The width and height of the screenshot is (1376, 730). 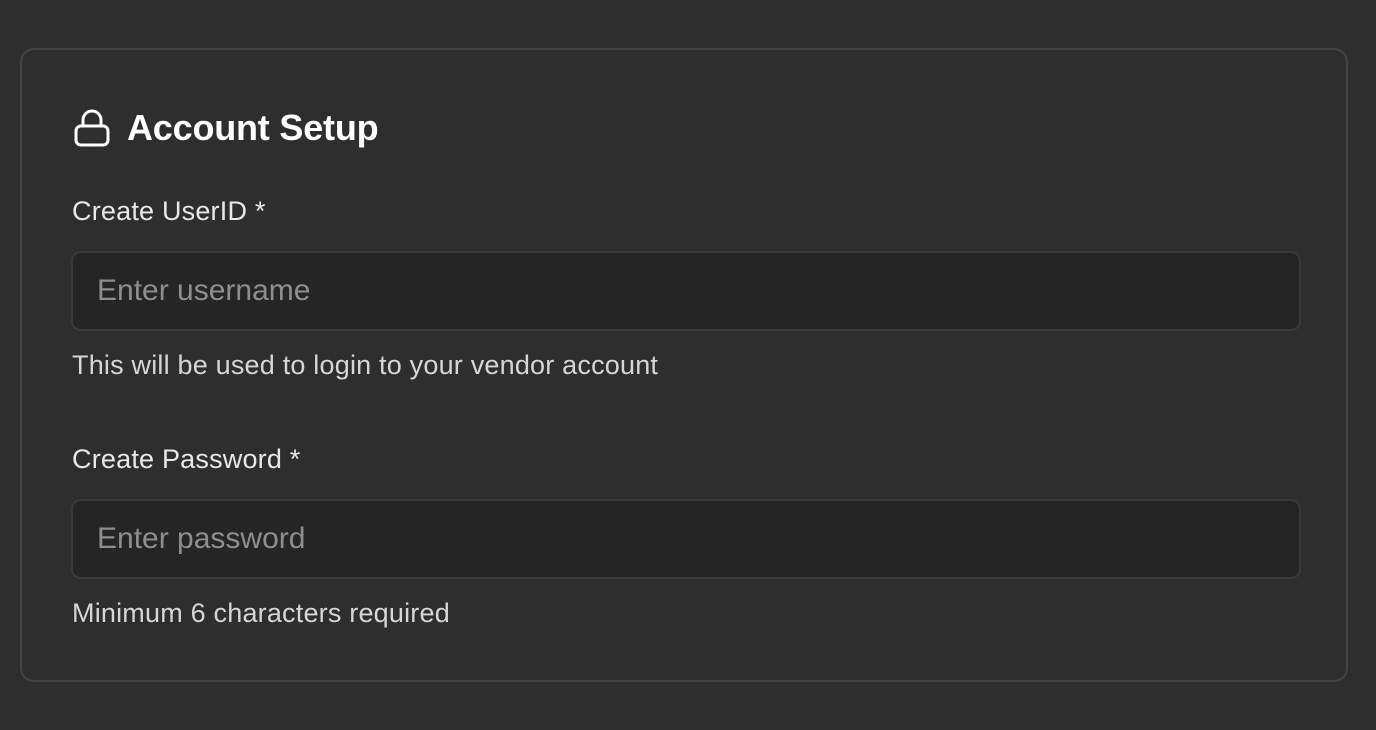 What do you see at coordinates (253, 127) in the screenshot?
I see `section-title: Account Setup` at bounding box center [253, 127].